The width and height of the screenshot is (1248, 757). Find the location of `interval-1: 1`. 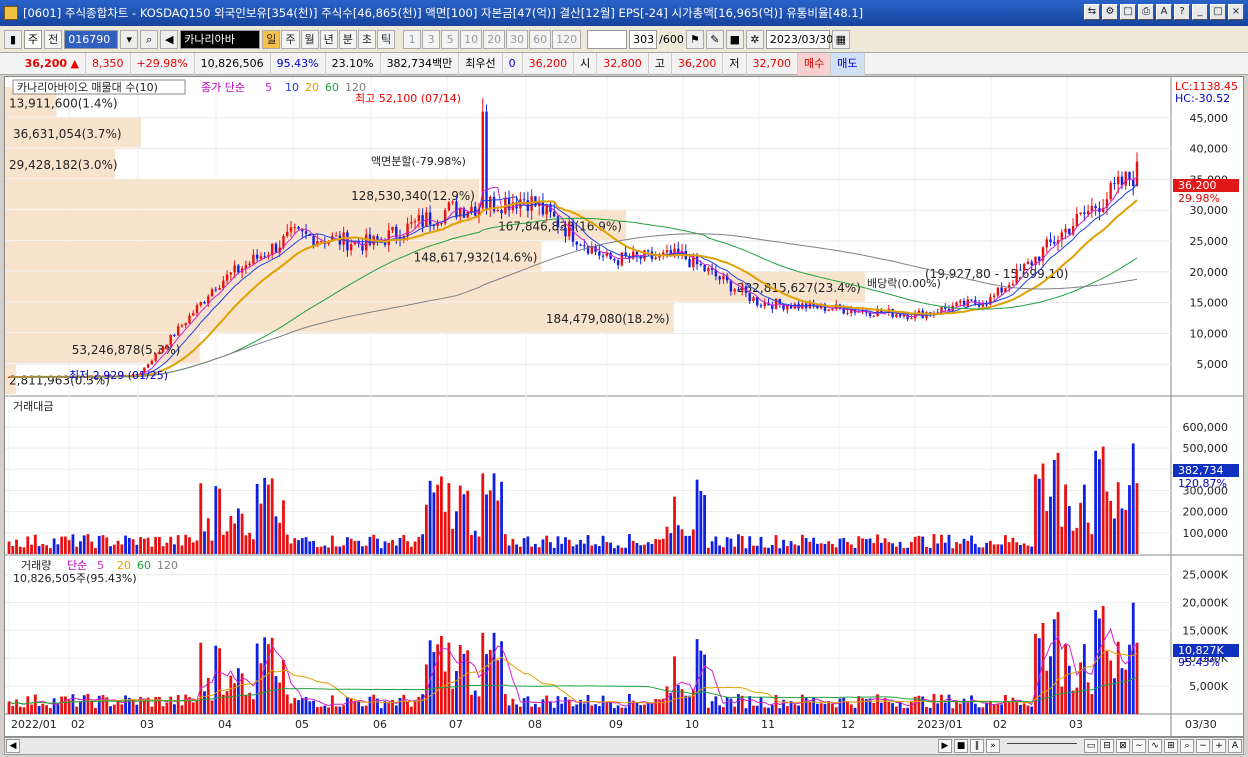

interval-1: 1 is located at coordinates (412, 39).